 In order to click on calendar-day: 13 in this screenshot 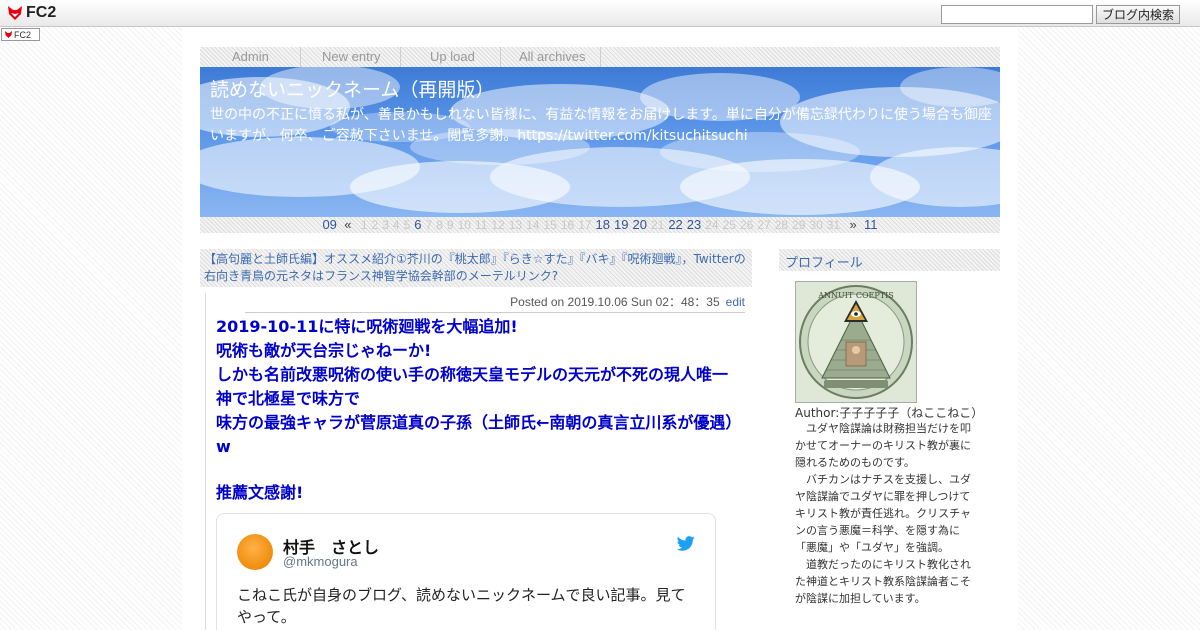, I will do `click(515, 225)`.